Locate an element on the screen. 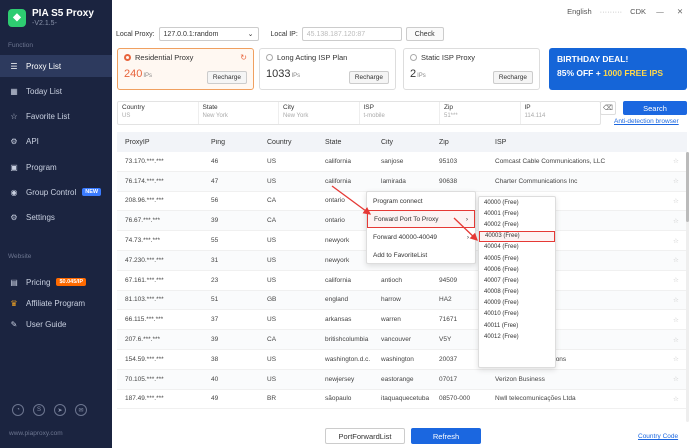 The image size is (692, 448). port-option: 40007 (Free) is located at coordinates (517, 280).